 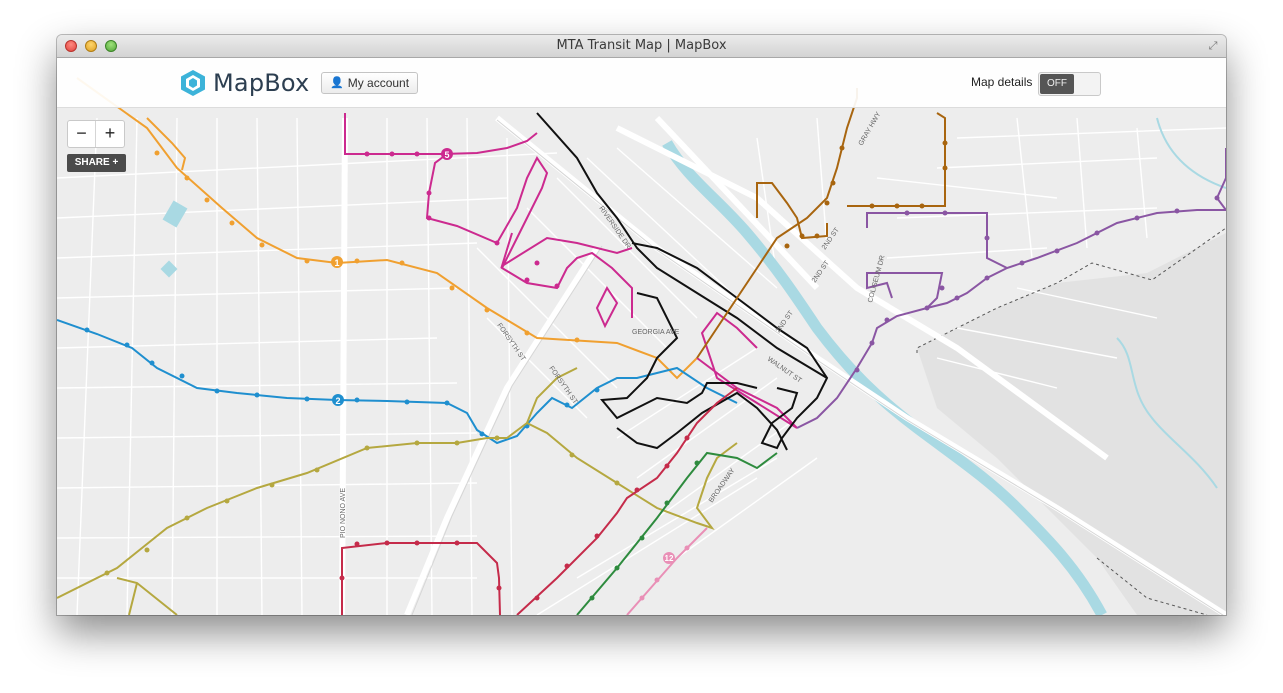 I want to click on logo-text: MapBox, so click(x=261, y=83).